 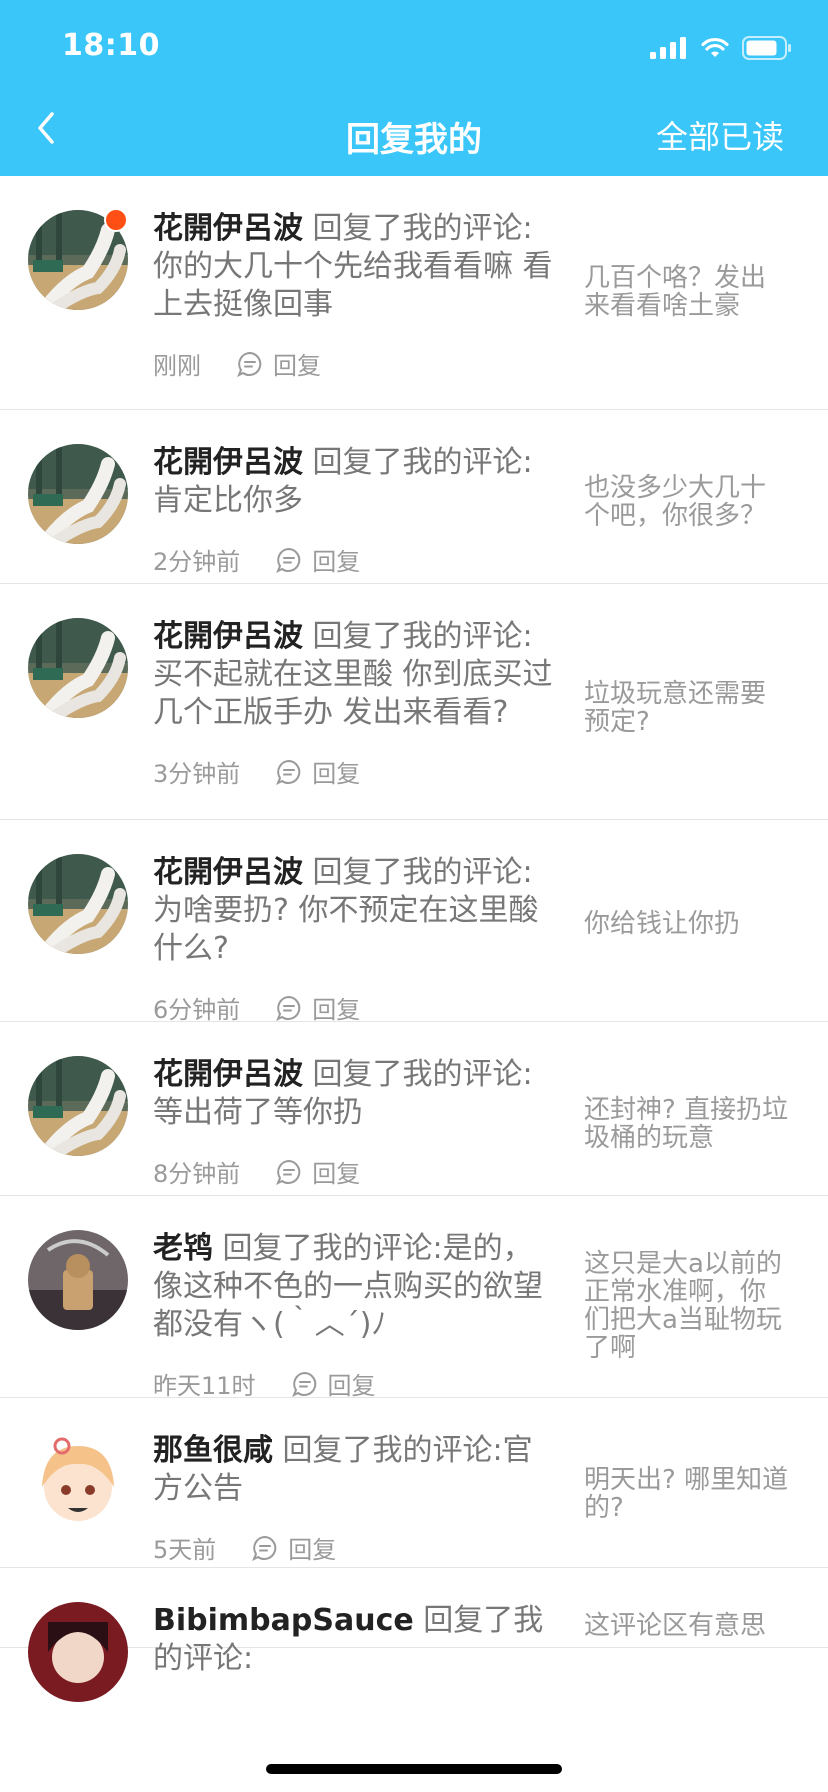 What do you see at coordinates (353, 1547) in the screenshot?
I see `reply-meta: 5天前 回复` at bounding box center [353, 1547].